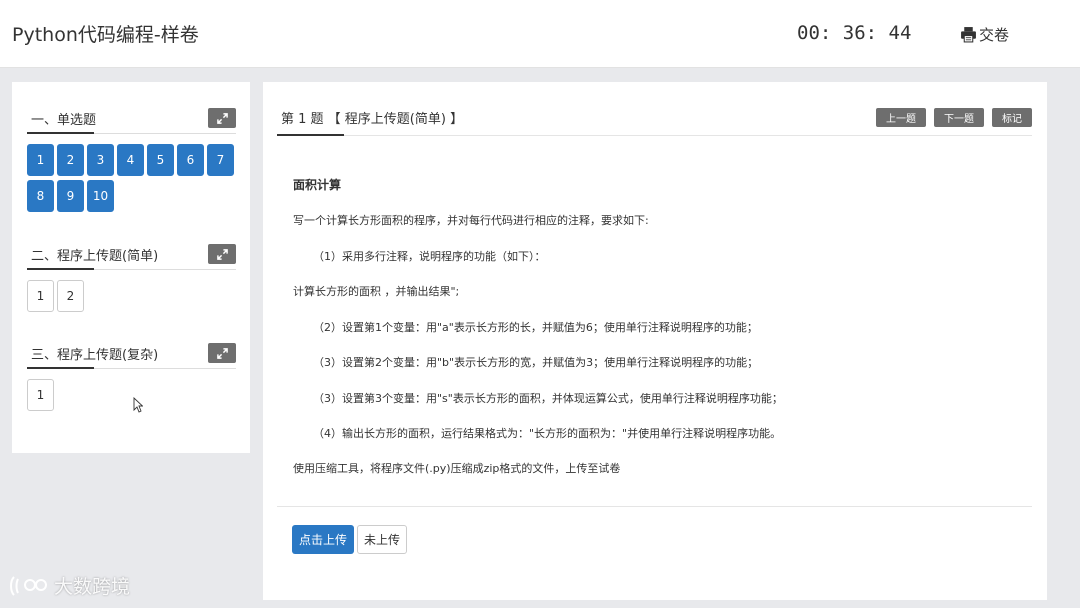 This screenshot has width=1080, height=608. What do you see at coordinates (95, 256) in the screenshot?
I see `section-title: 二、程序上传题(简单)` at bounding box center [95, 256].